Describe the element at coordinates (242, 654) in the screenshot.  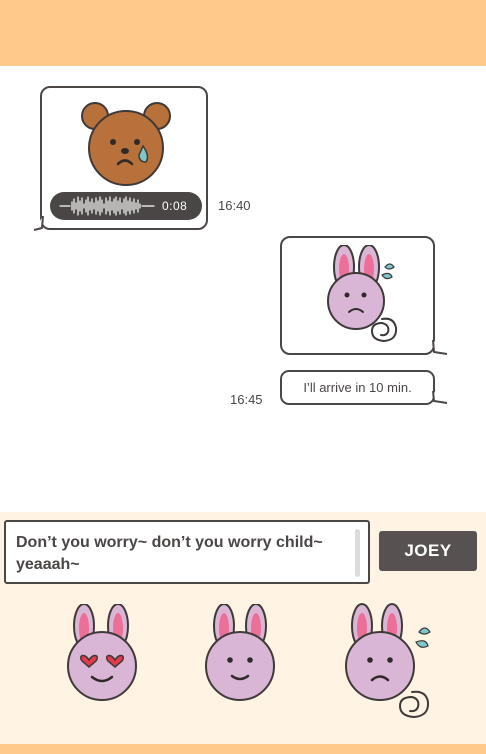
I see `smiling-bunny-sticker` at that location.